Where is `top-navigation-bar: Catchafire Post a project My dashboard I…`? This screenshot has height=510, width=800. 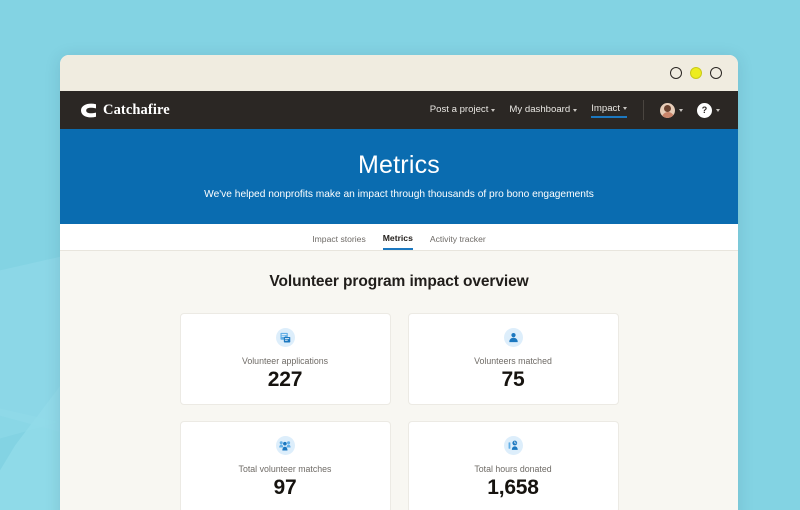
top-navigation-bar: Catchafire Post a project My dashboard I… is located at coordinates (399, 110).